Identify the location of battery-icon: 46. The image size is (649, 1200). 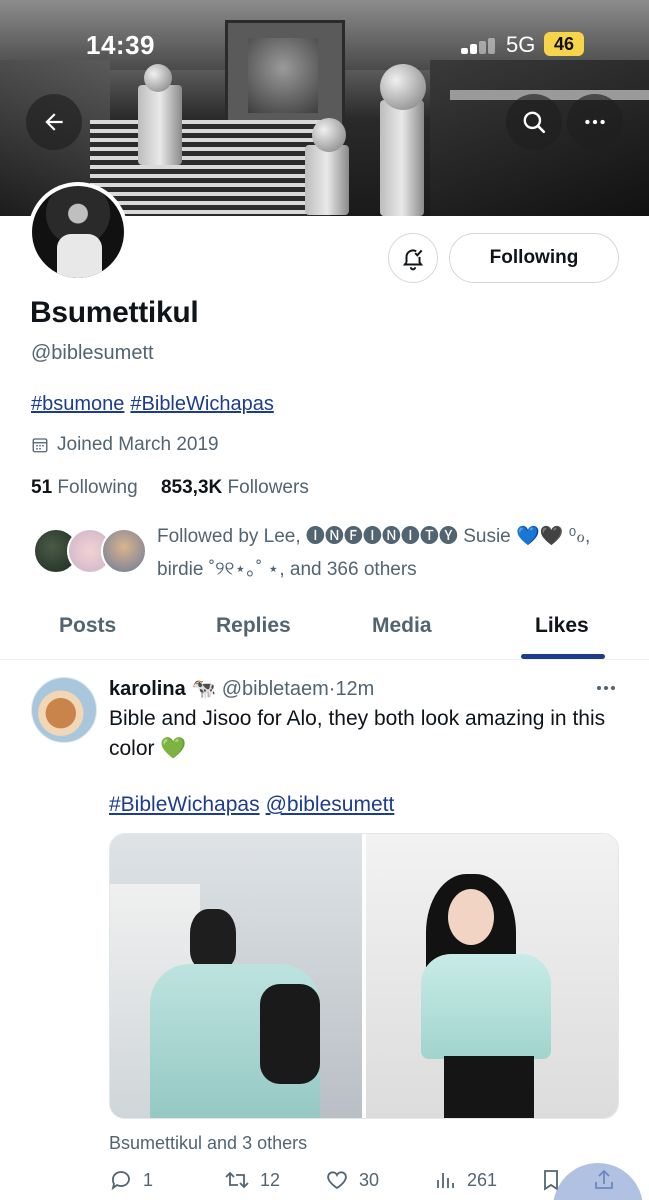
(564, 44).